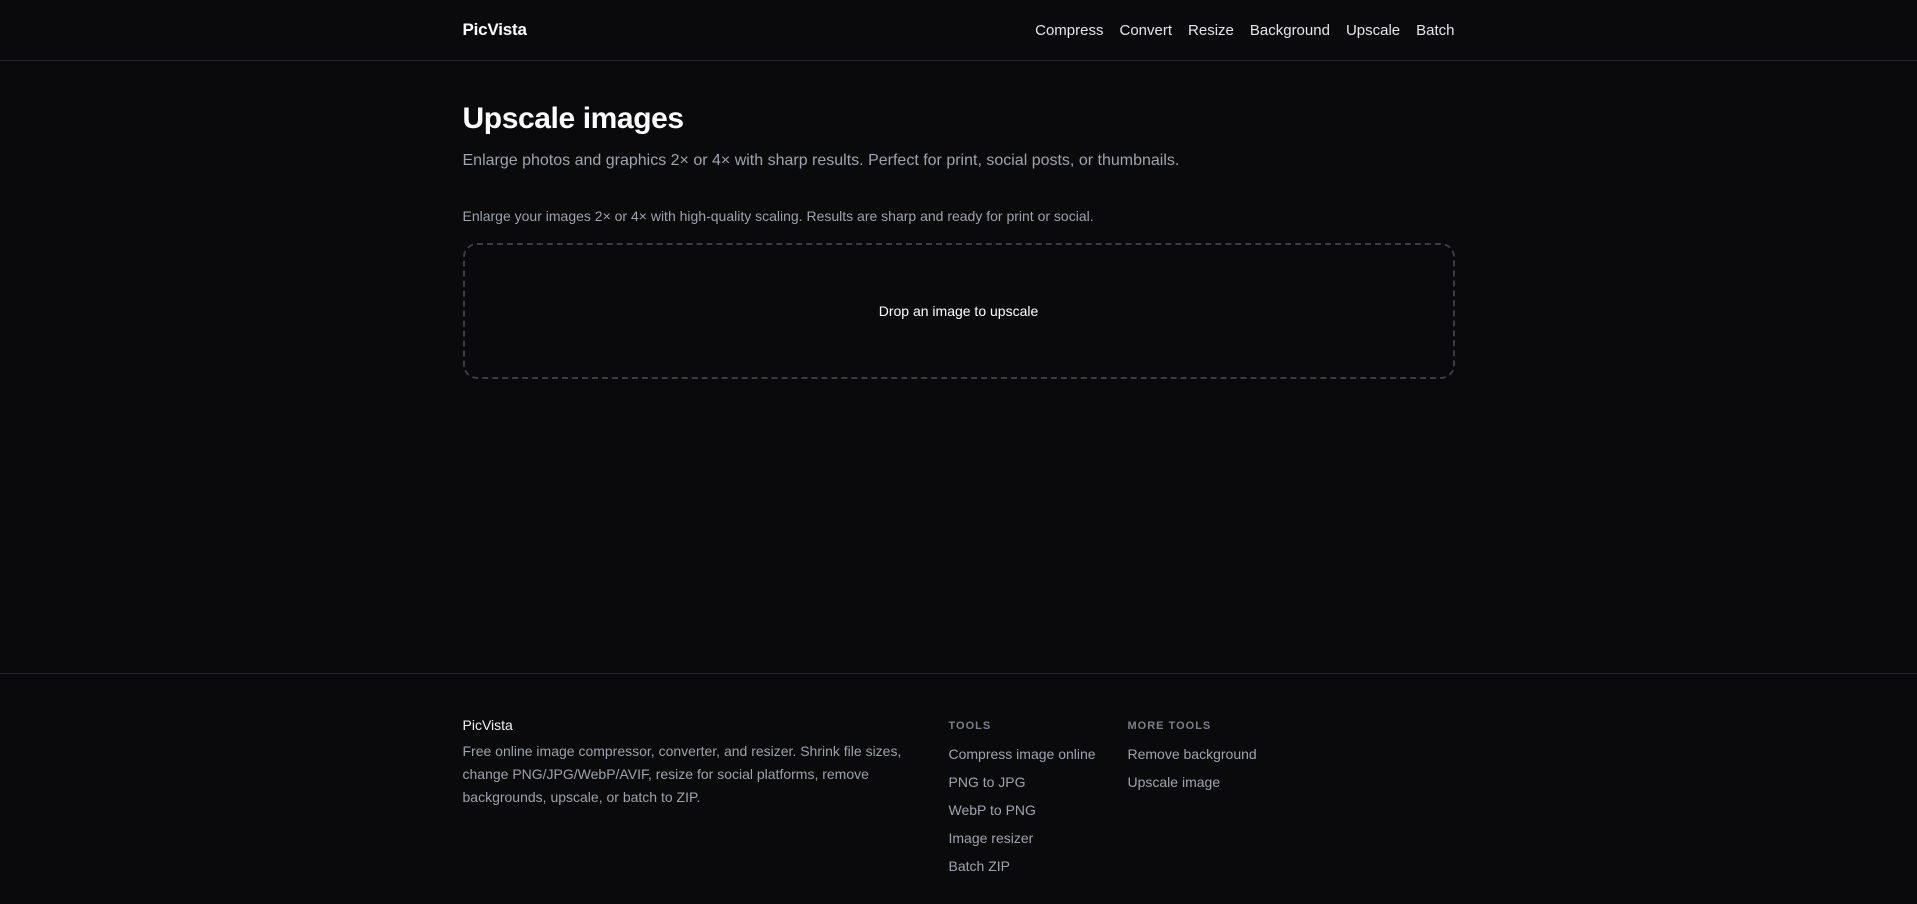 The width and height of the screenshot is (1917, 904). What do you see at coordinates (1038, 838) in the screenshot?
I see `list-item: Image resizer` at bounding box center [1038, 838].